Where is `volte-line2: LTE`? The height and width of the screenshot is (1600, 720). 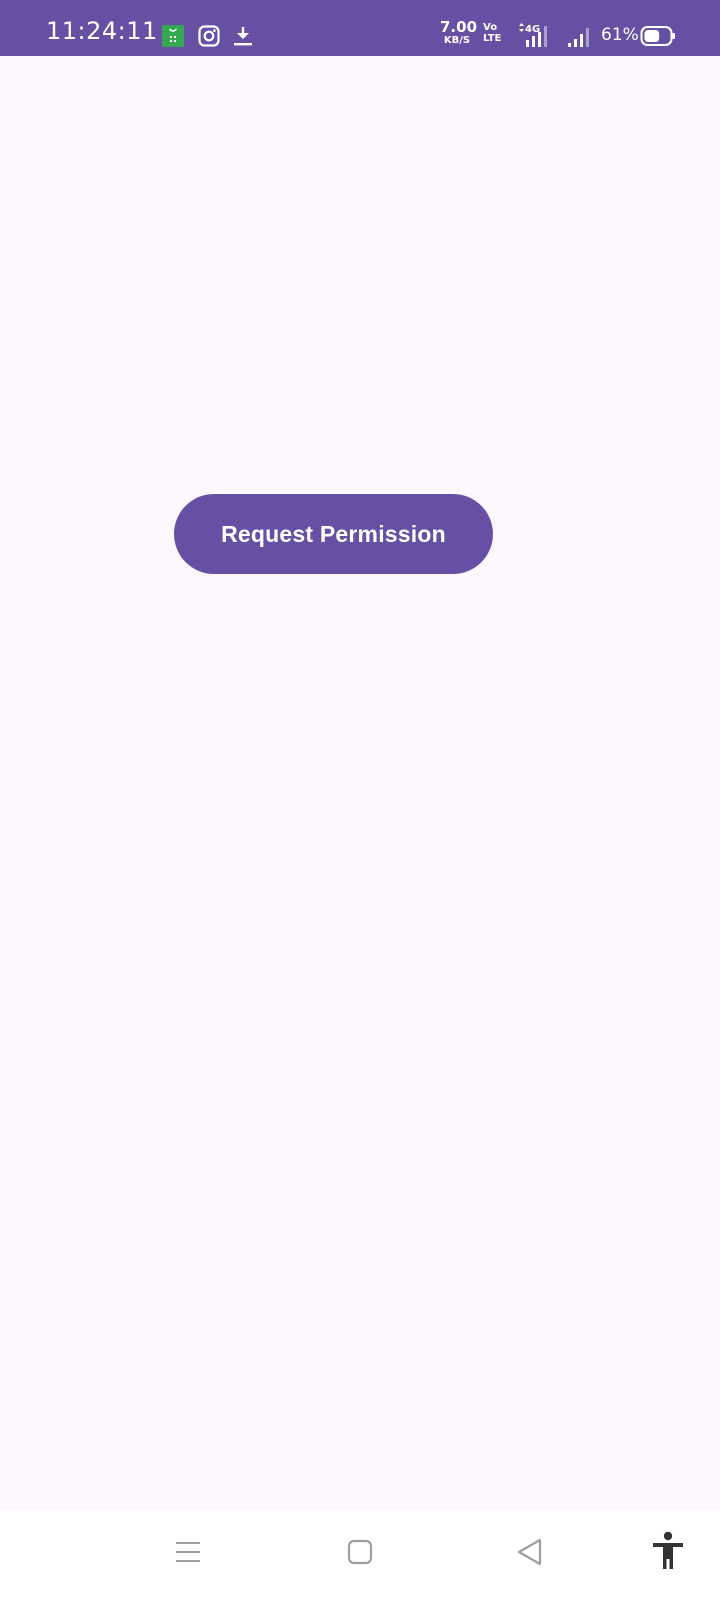 volte-line2: LTE is located at coordinates (492, 38).